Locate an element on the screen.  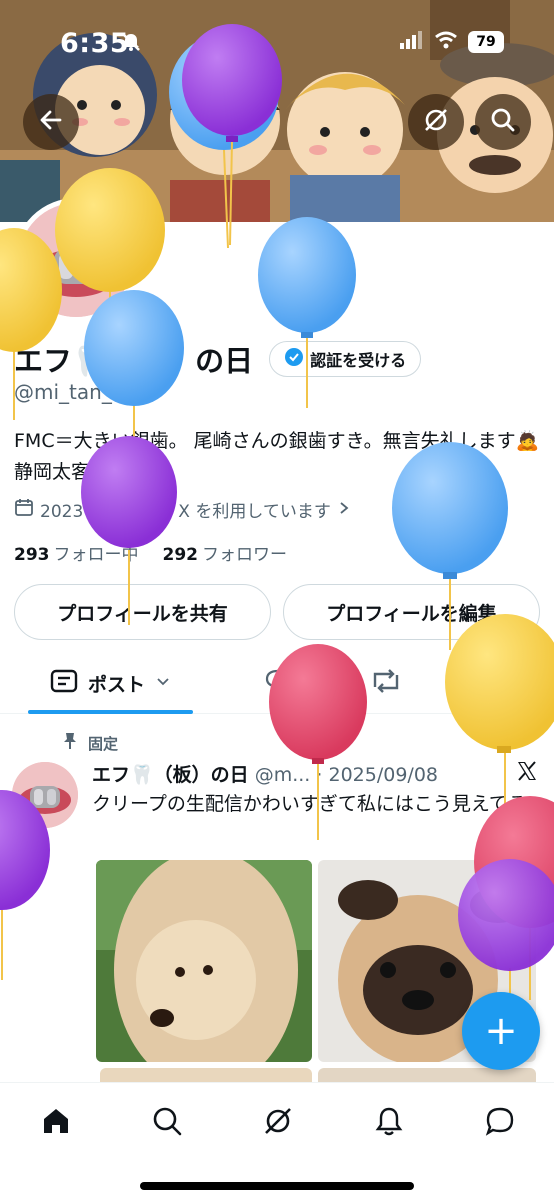
profile-name: エフ🦷（板）の日 is located at coordinates (134, 361).